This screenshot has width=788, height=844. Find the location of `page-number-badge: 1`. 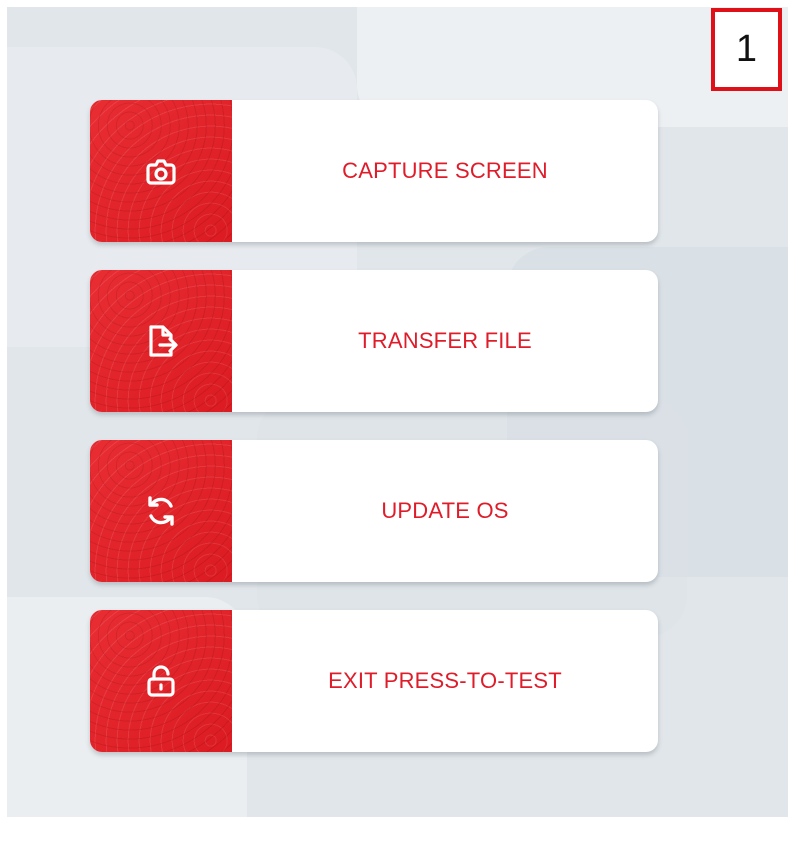

page-number-badge: 1 is located at coordinates (746, 49).